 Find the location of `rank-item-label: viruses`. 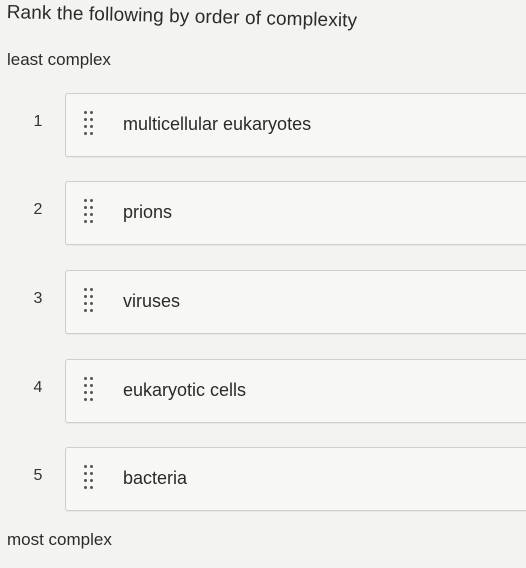

rank-item-label: viruses is located at coordinates (152, 301).